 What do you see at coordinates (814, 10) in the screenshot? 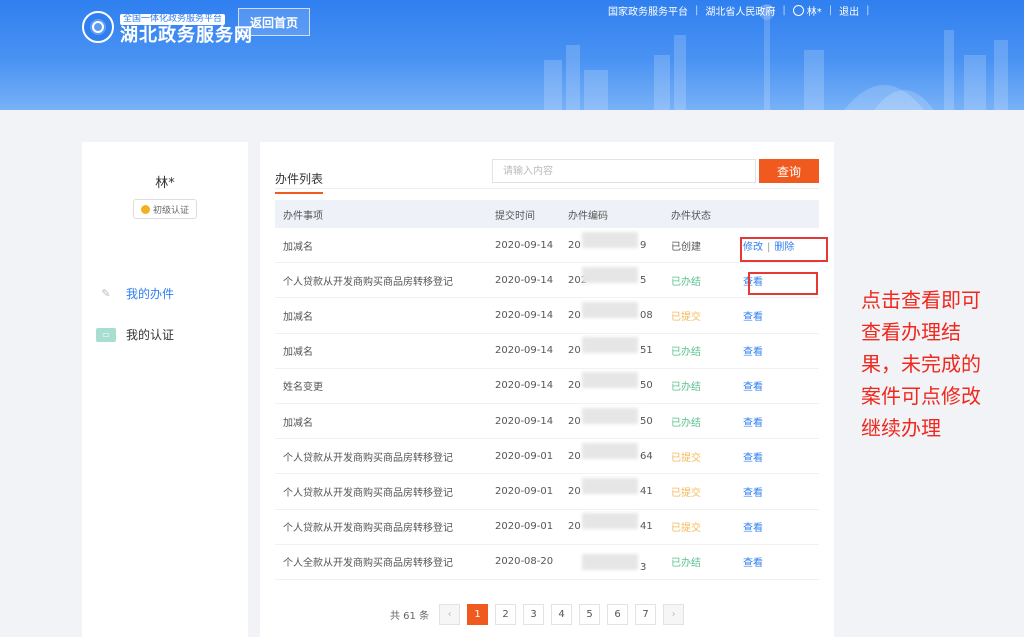
I see `username-link: 林*` at bounding box center [814, 10].